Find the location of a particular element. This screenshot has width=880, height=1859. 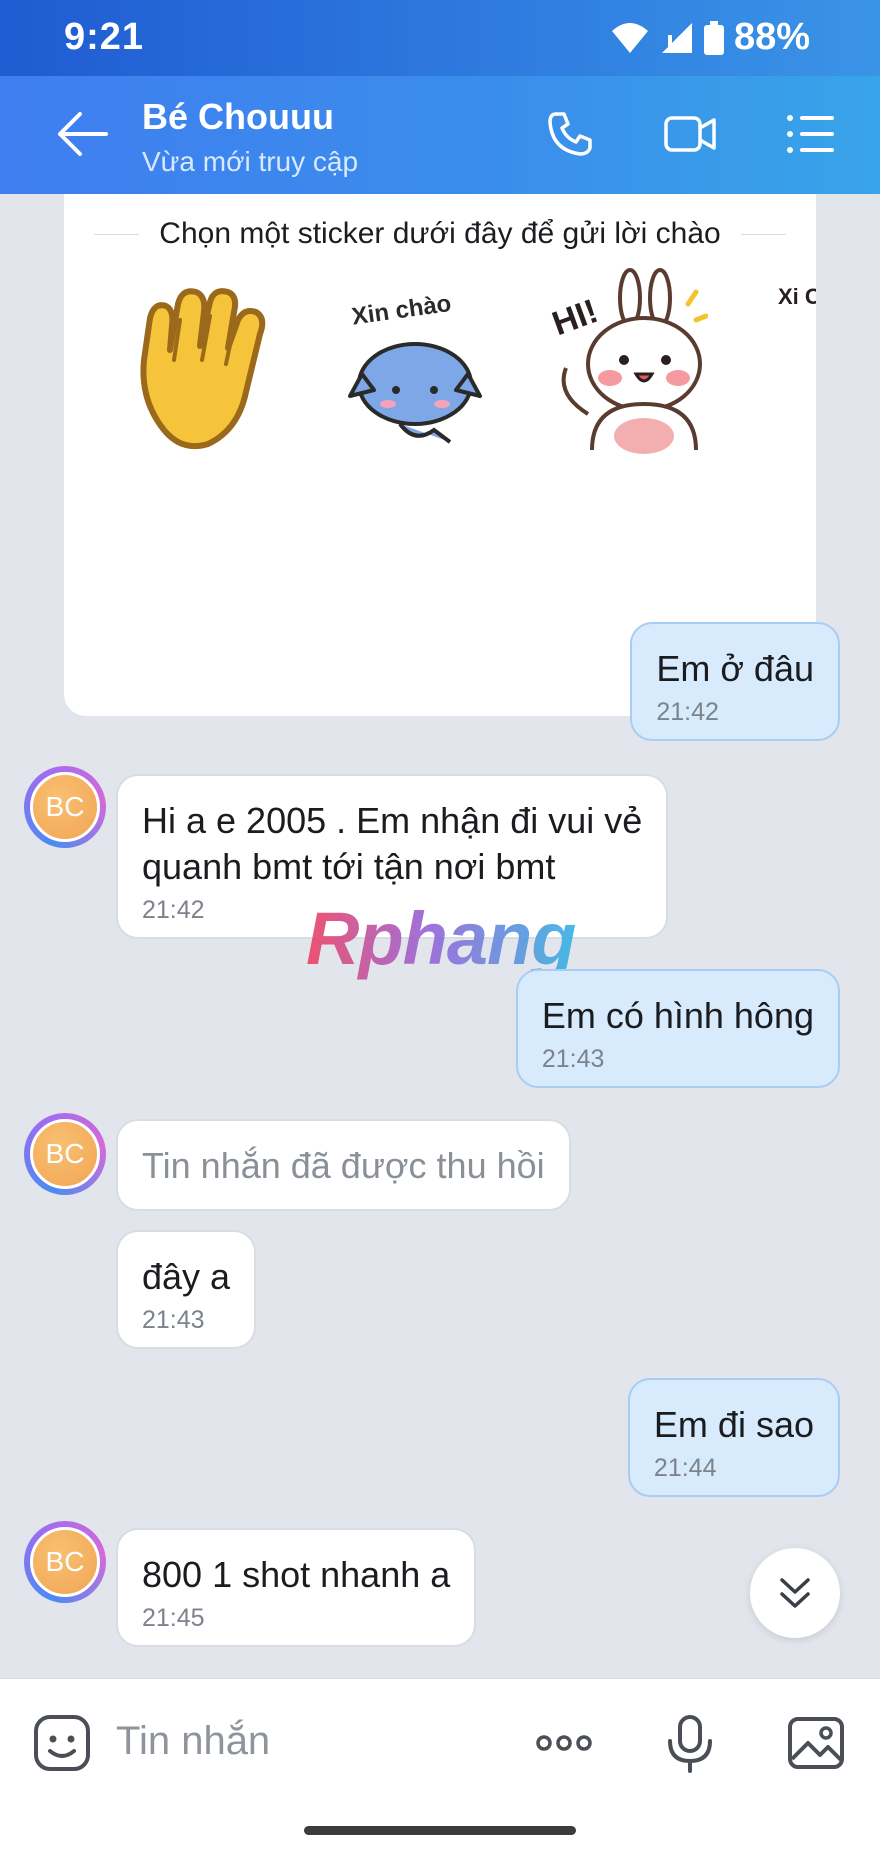

system-navigation-area is located at coordinates (440, 1831).